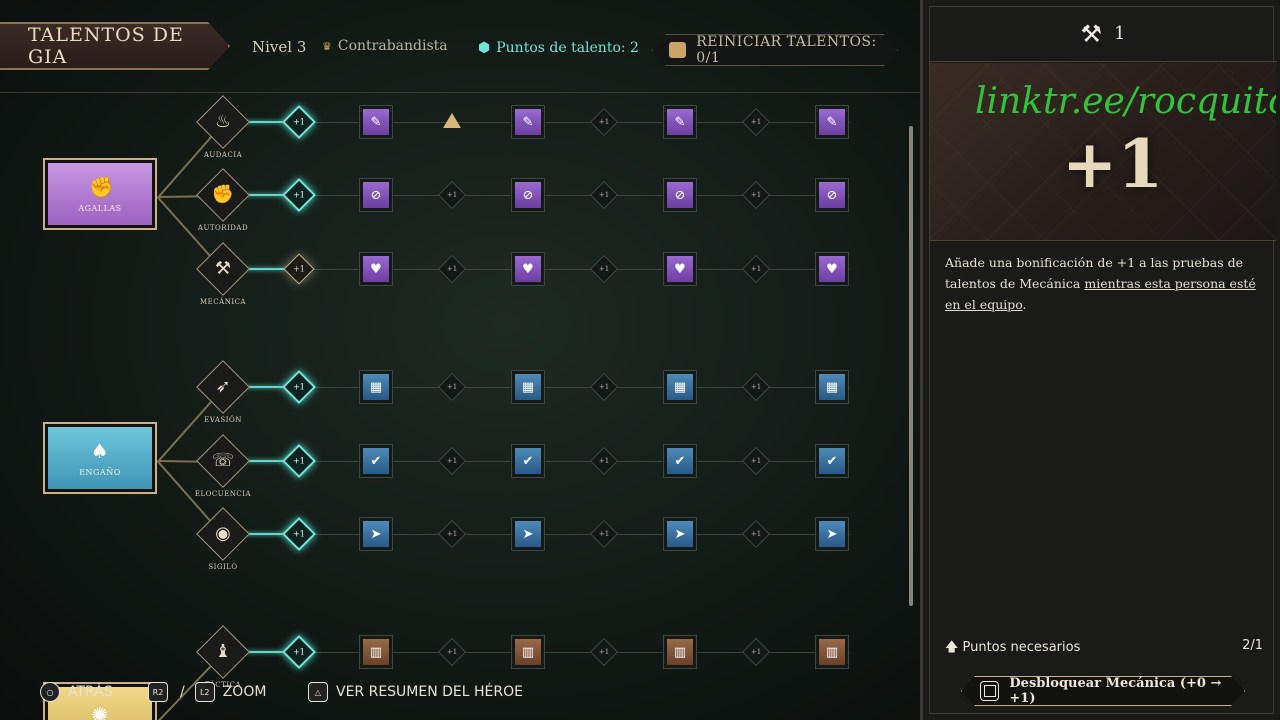 The height and width of the screenshot is (720, 1280). I want to click on subskill-icon: ☏, so click(223, 460).